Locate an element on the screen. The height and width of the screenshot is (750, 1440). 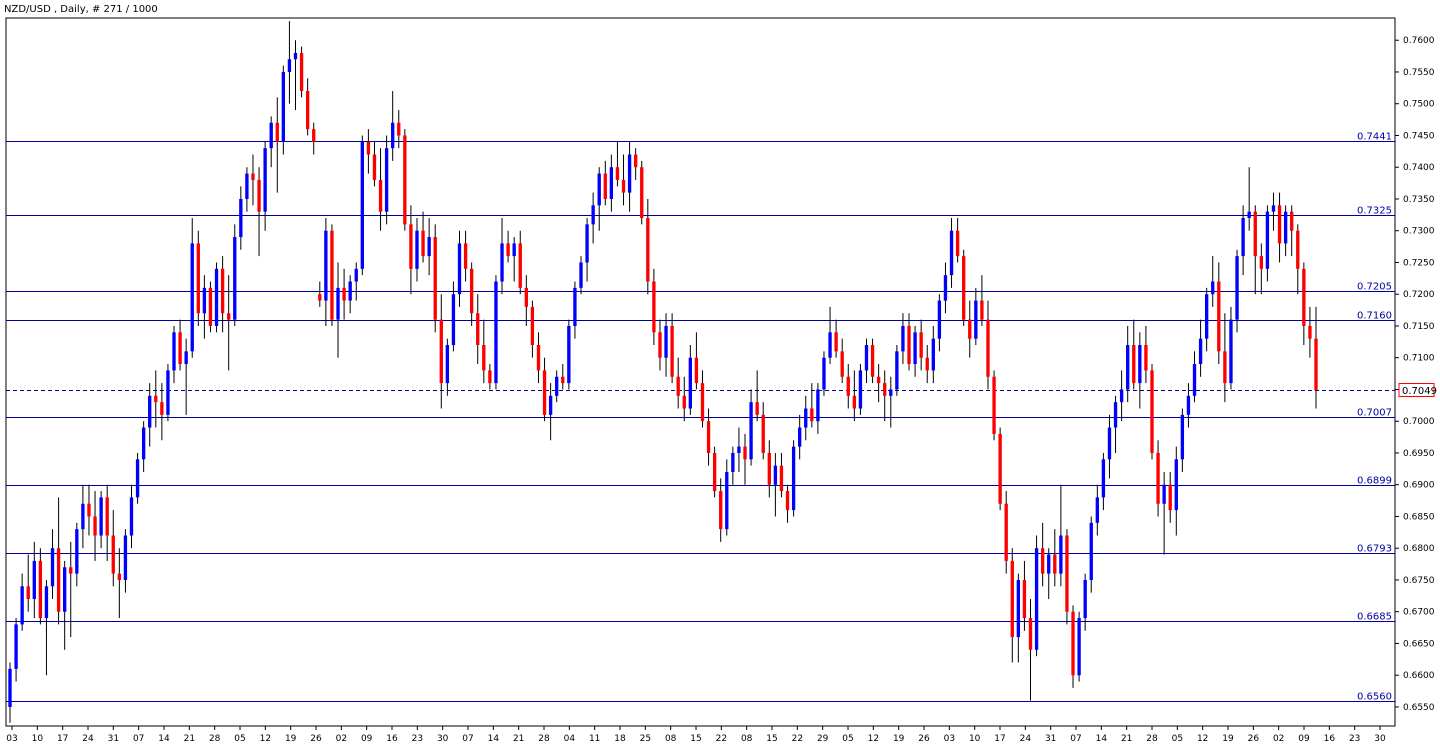
y-tick-label: 0.7500 is located at coordinates (1419, 105).